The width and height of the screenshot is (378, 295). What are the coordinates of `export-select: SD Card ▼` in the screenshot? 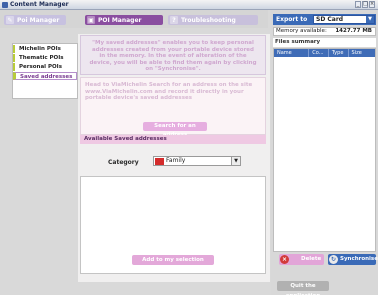 It's located at (344, 19).